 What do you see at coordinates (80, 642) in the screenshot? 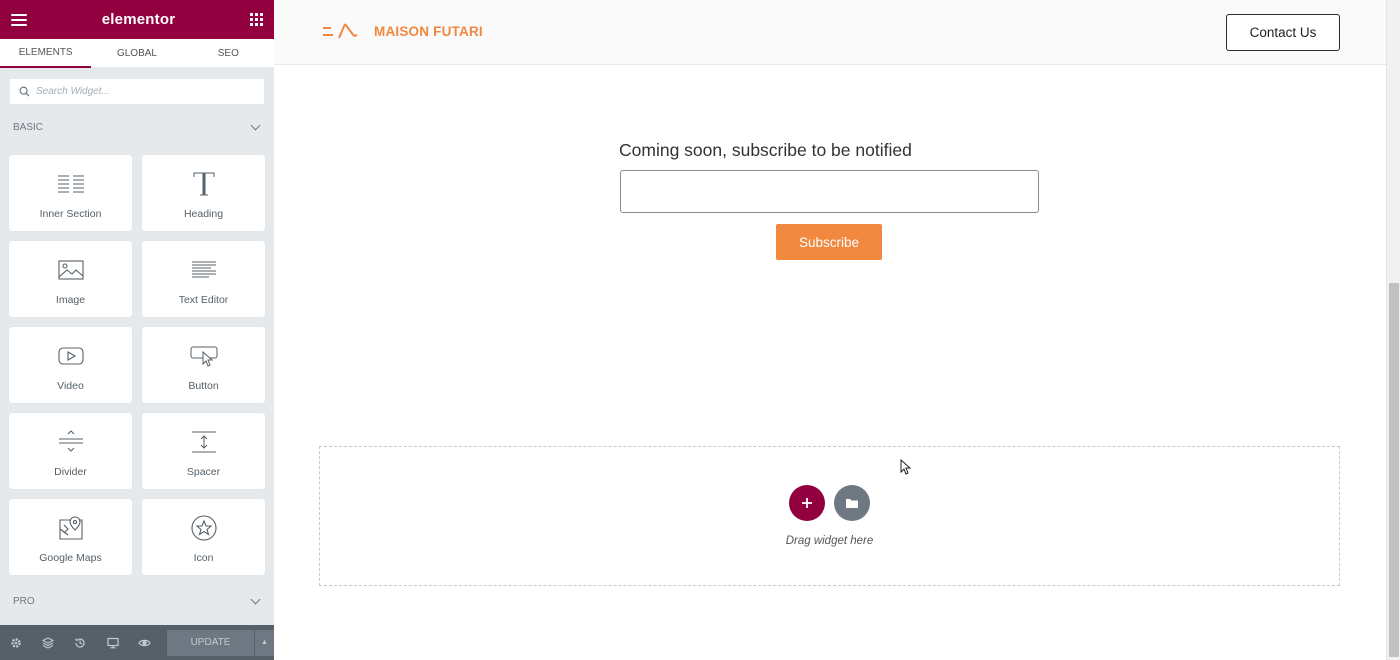
I see `history-icon` at bounding box center [80, 642].